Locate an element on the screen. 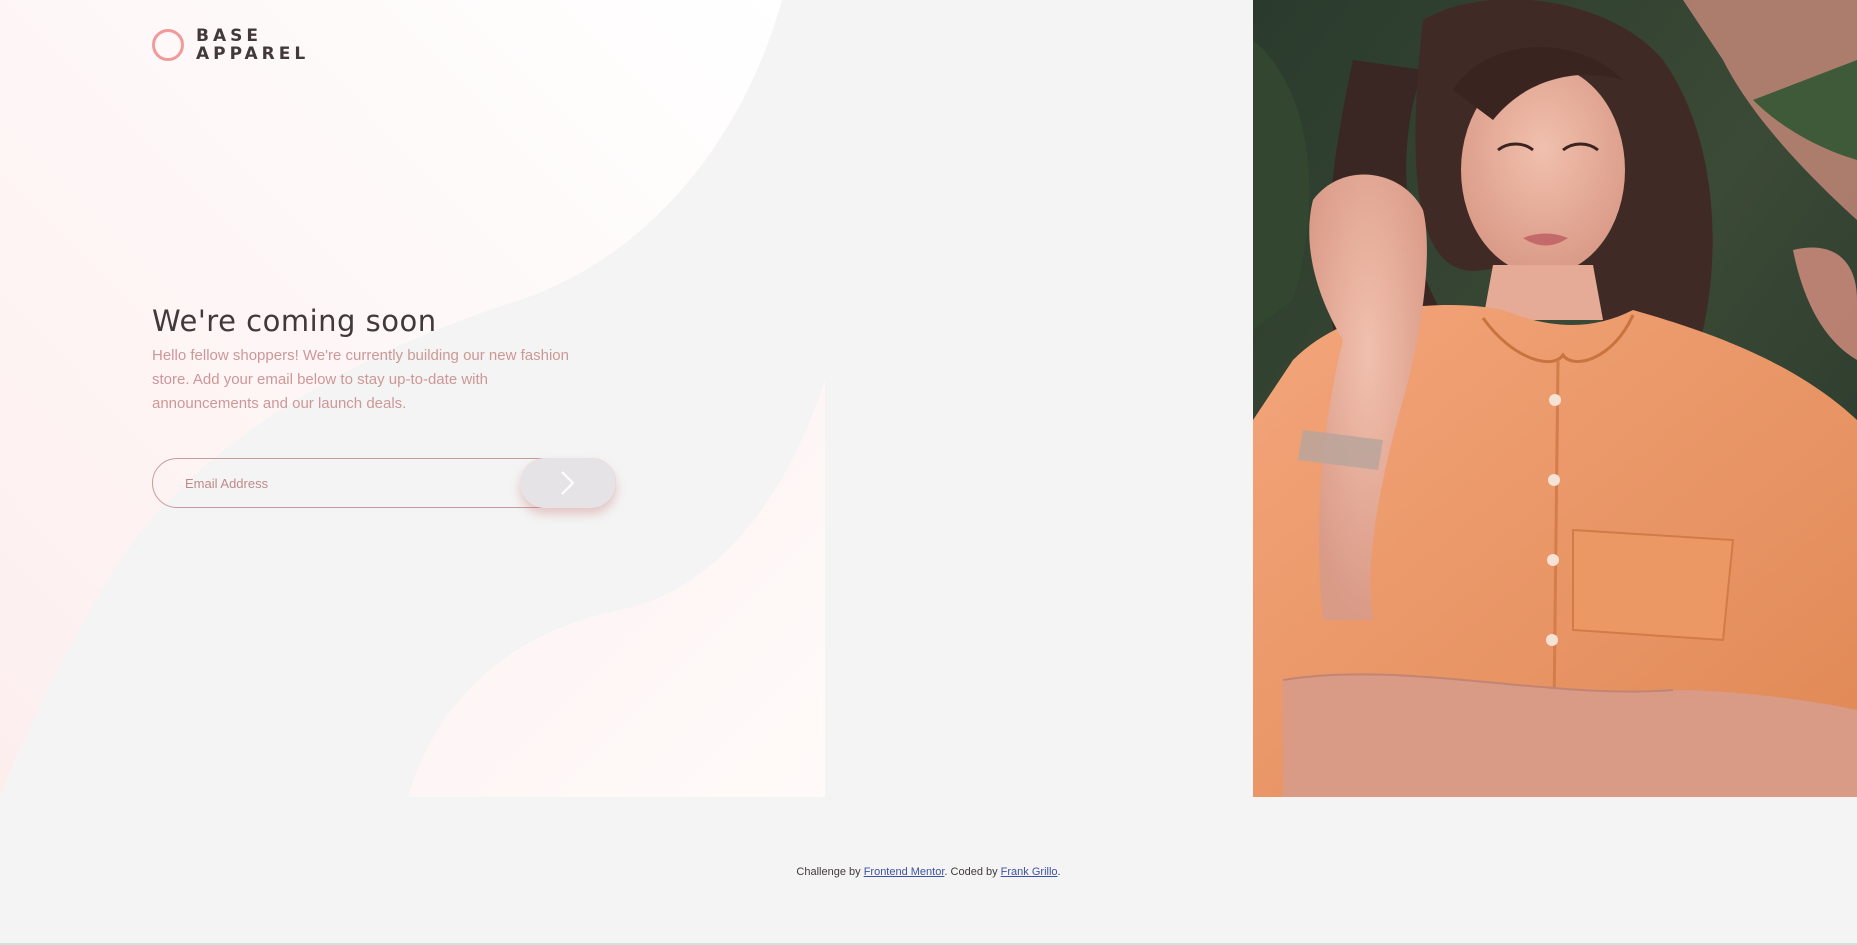 Image resolution: width=1857 pixels, height=945 pixels. footer-suffix: . is located at coordinates (1059, 872).